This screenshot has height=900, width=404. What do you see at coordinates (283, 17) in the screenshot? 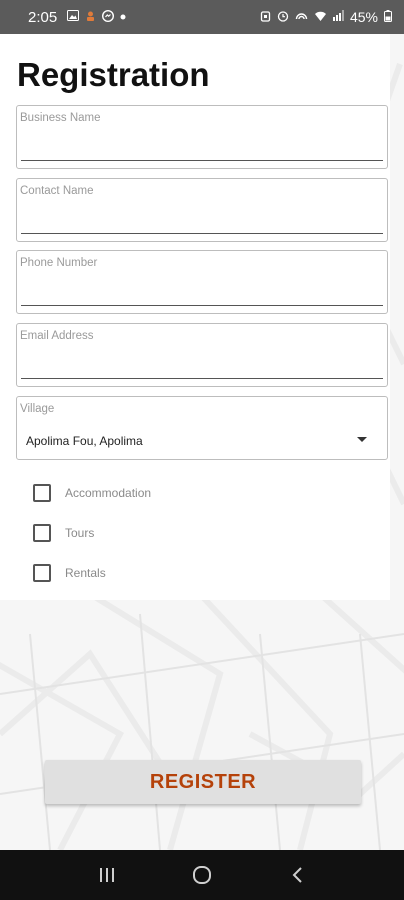
I see `clock-icon` at bounding box center [283, 17].